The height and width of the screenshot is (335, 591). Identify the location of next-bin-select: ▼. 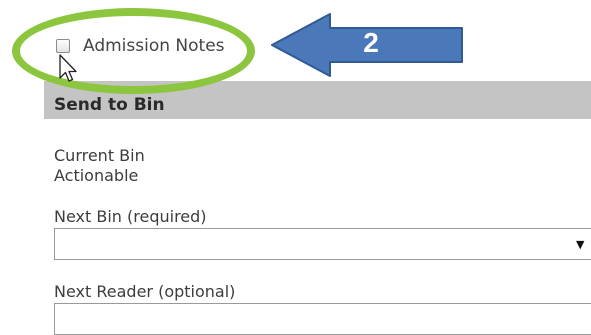
(322, 244).